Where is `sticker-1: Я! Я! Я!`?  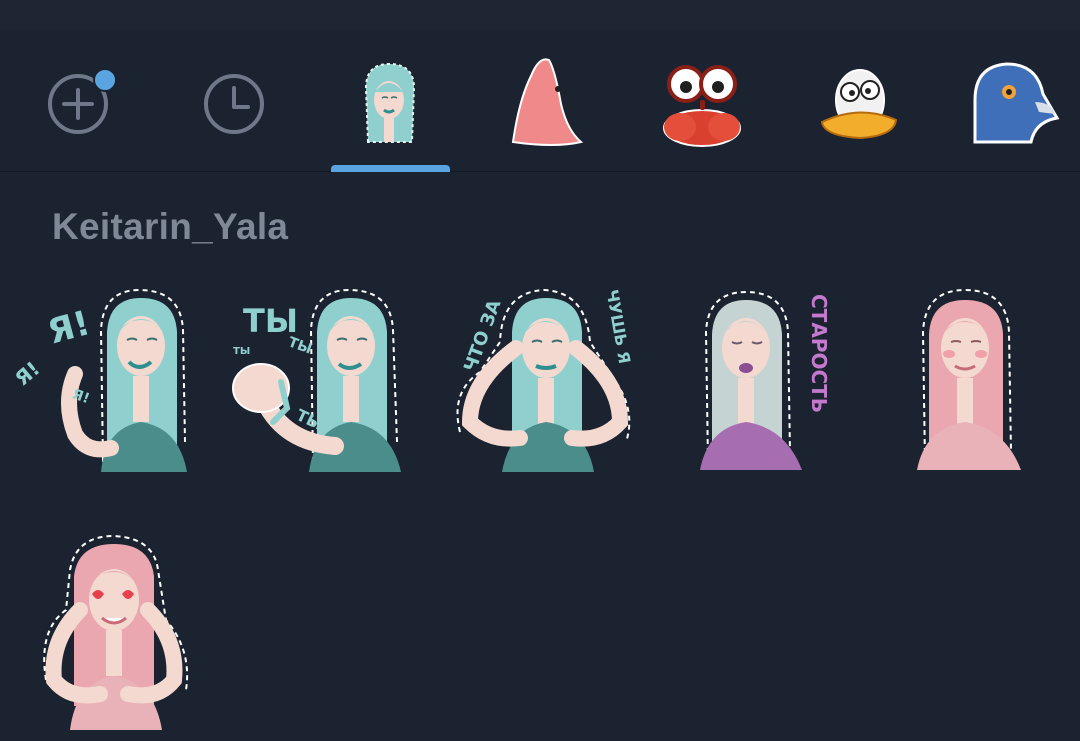 sticker-1: Я! Я! Я! is located at coordinates (107, 379).